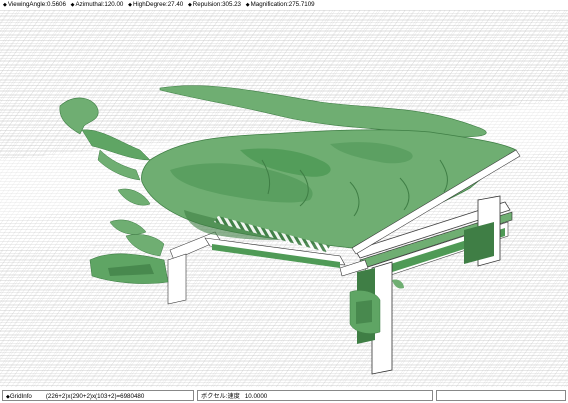 This screenshot has width=568, height=403. I want to click on param-label: ViewingAngle, so click(26, 4).